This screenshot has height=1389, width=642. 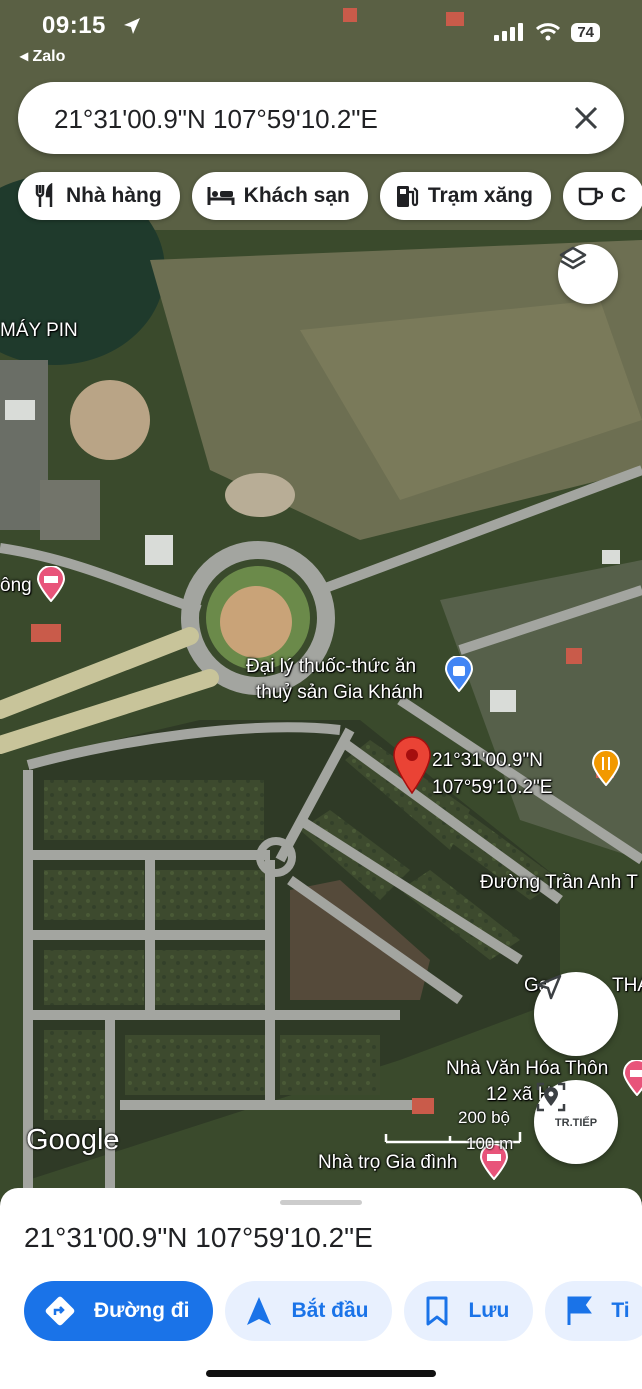 What do you see at coordinates (74, 25) in the screenshot?
I see `status-time: 09:15` at bounding box center [74, 25].